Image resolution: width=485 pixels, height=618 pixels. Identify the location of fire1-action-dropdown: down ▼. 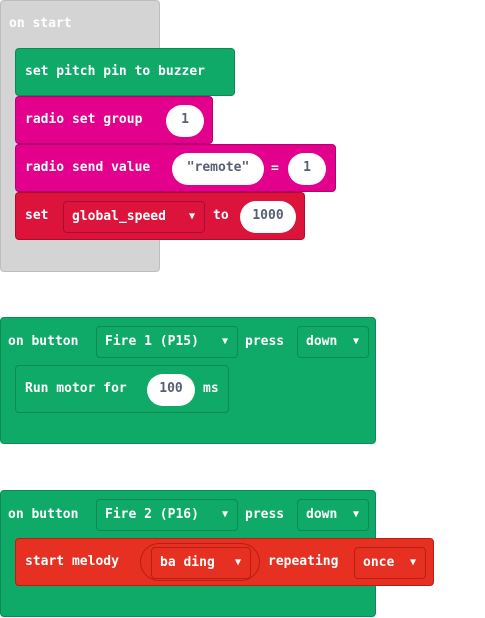
(333, 342).